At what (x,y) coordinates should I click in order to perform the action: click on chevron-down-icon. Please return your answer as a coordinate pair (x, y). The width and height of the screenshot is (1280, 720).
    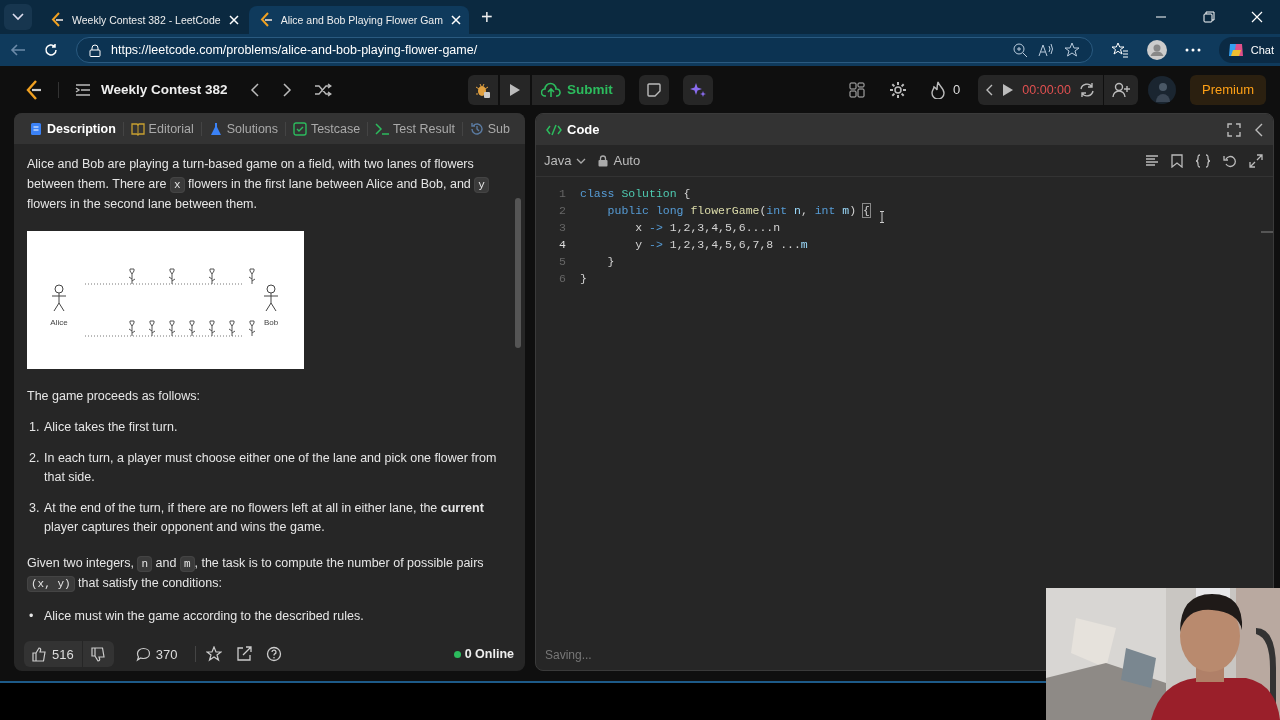
    Looking at the image, I should click on (581, 160).